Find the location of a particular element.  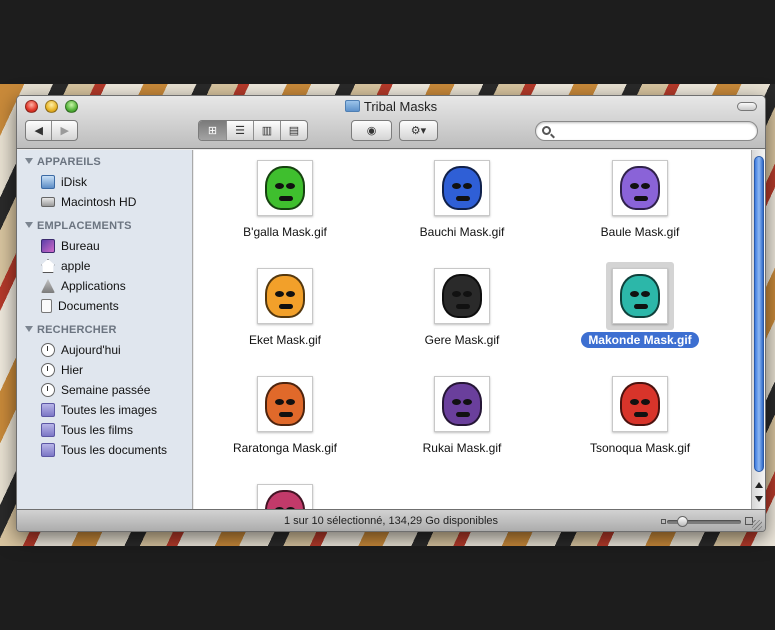

sidebar-item-label: Applications is located at coordinates (93, 286).